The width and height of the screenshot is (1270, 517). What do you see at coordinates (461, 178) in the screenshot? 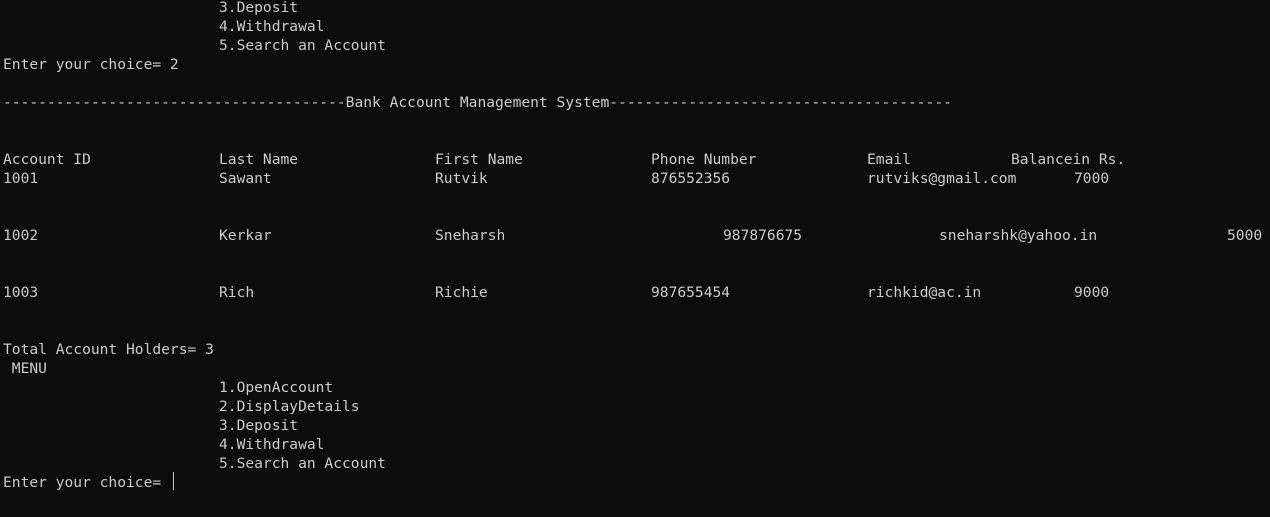
I see `row-1-first-name: Rutvik` at bounding box center [461, 178].